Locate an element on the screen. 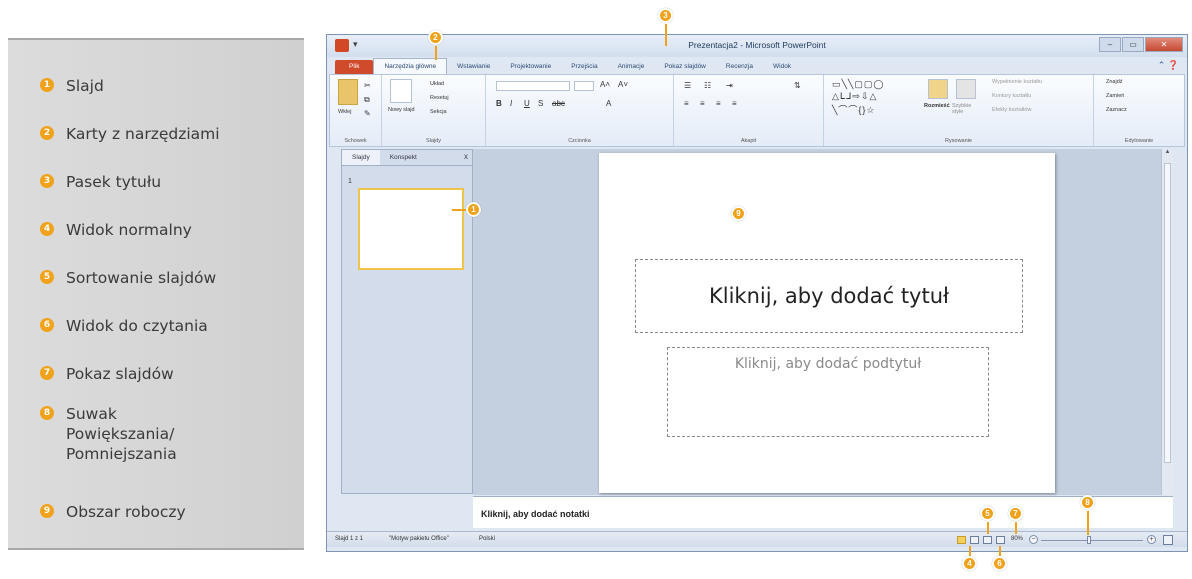 This screenshot has width=1192, height=579. quick-styles-button-label: Szybkie style is located at coordinates (967, 109).